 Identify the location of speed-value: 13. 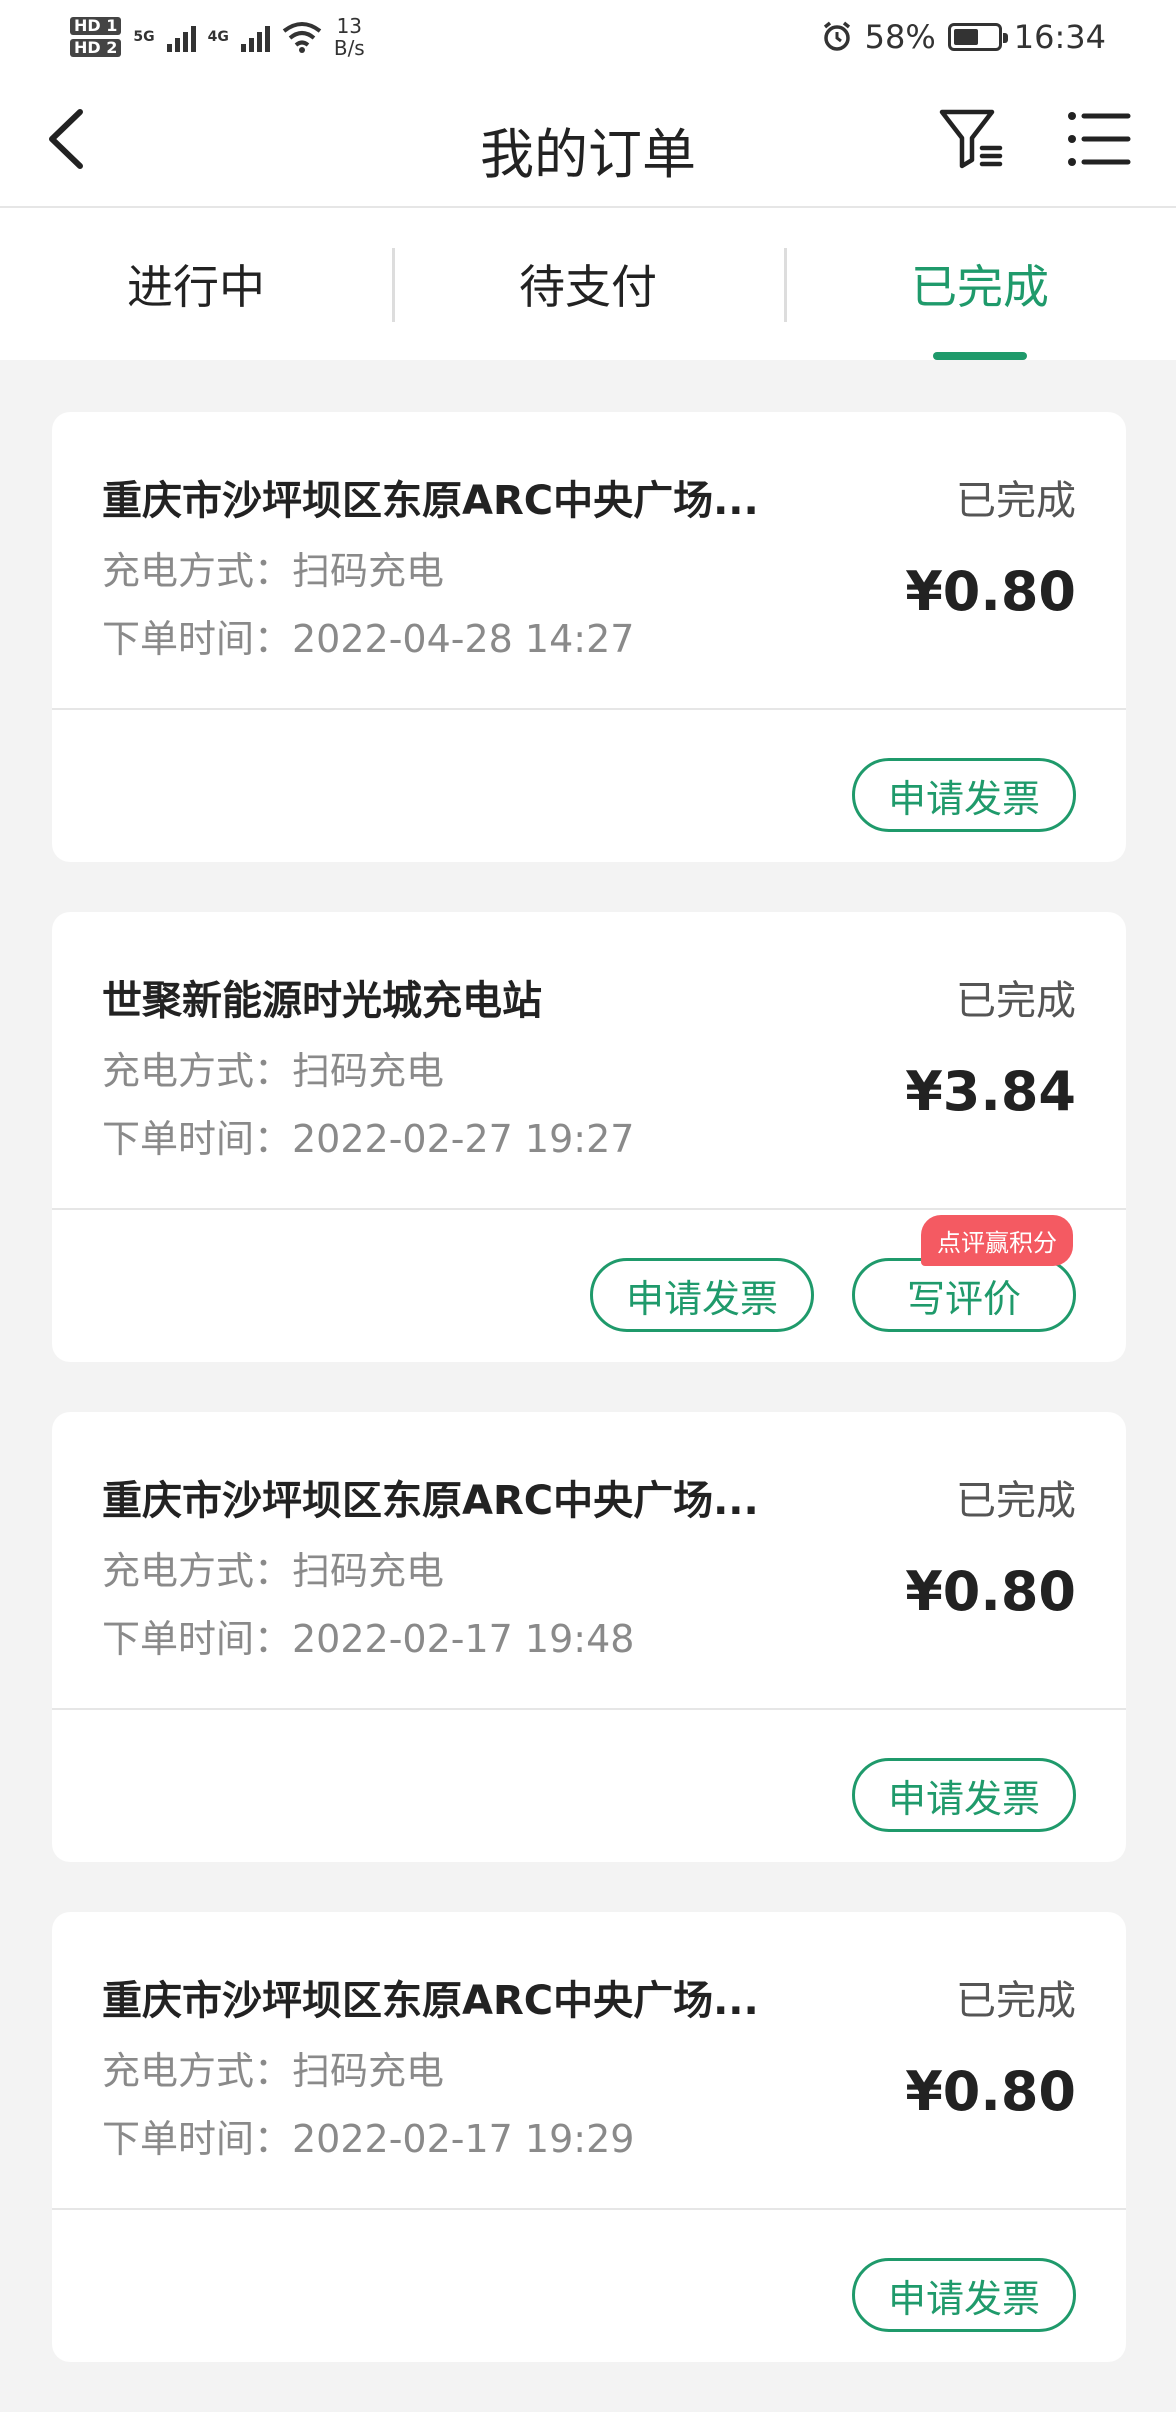
(349, 26).